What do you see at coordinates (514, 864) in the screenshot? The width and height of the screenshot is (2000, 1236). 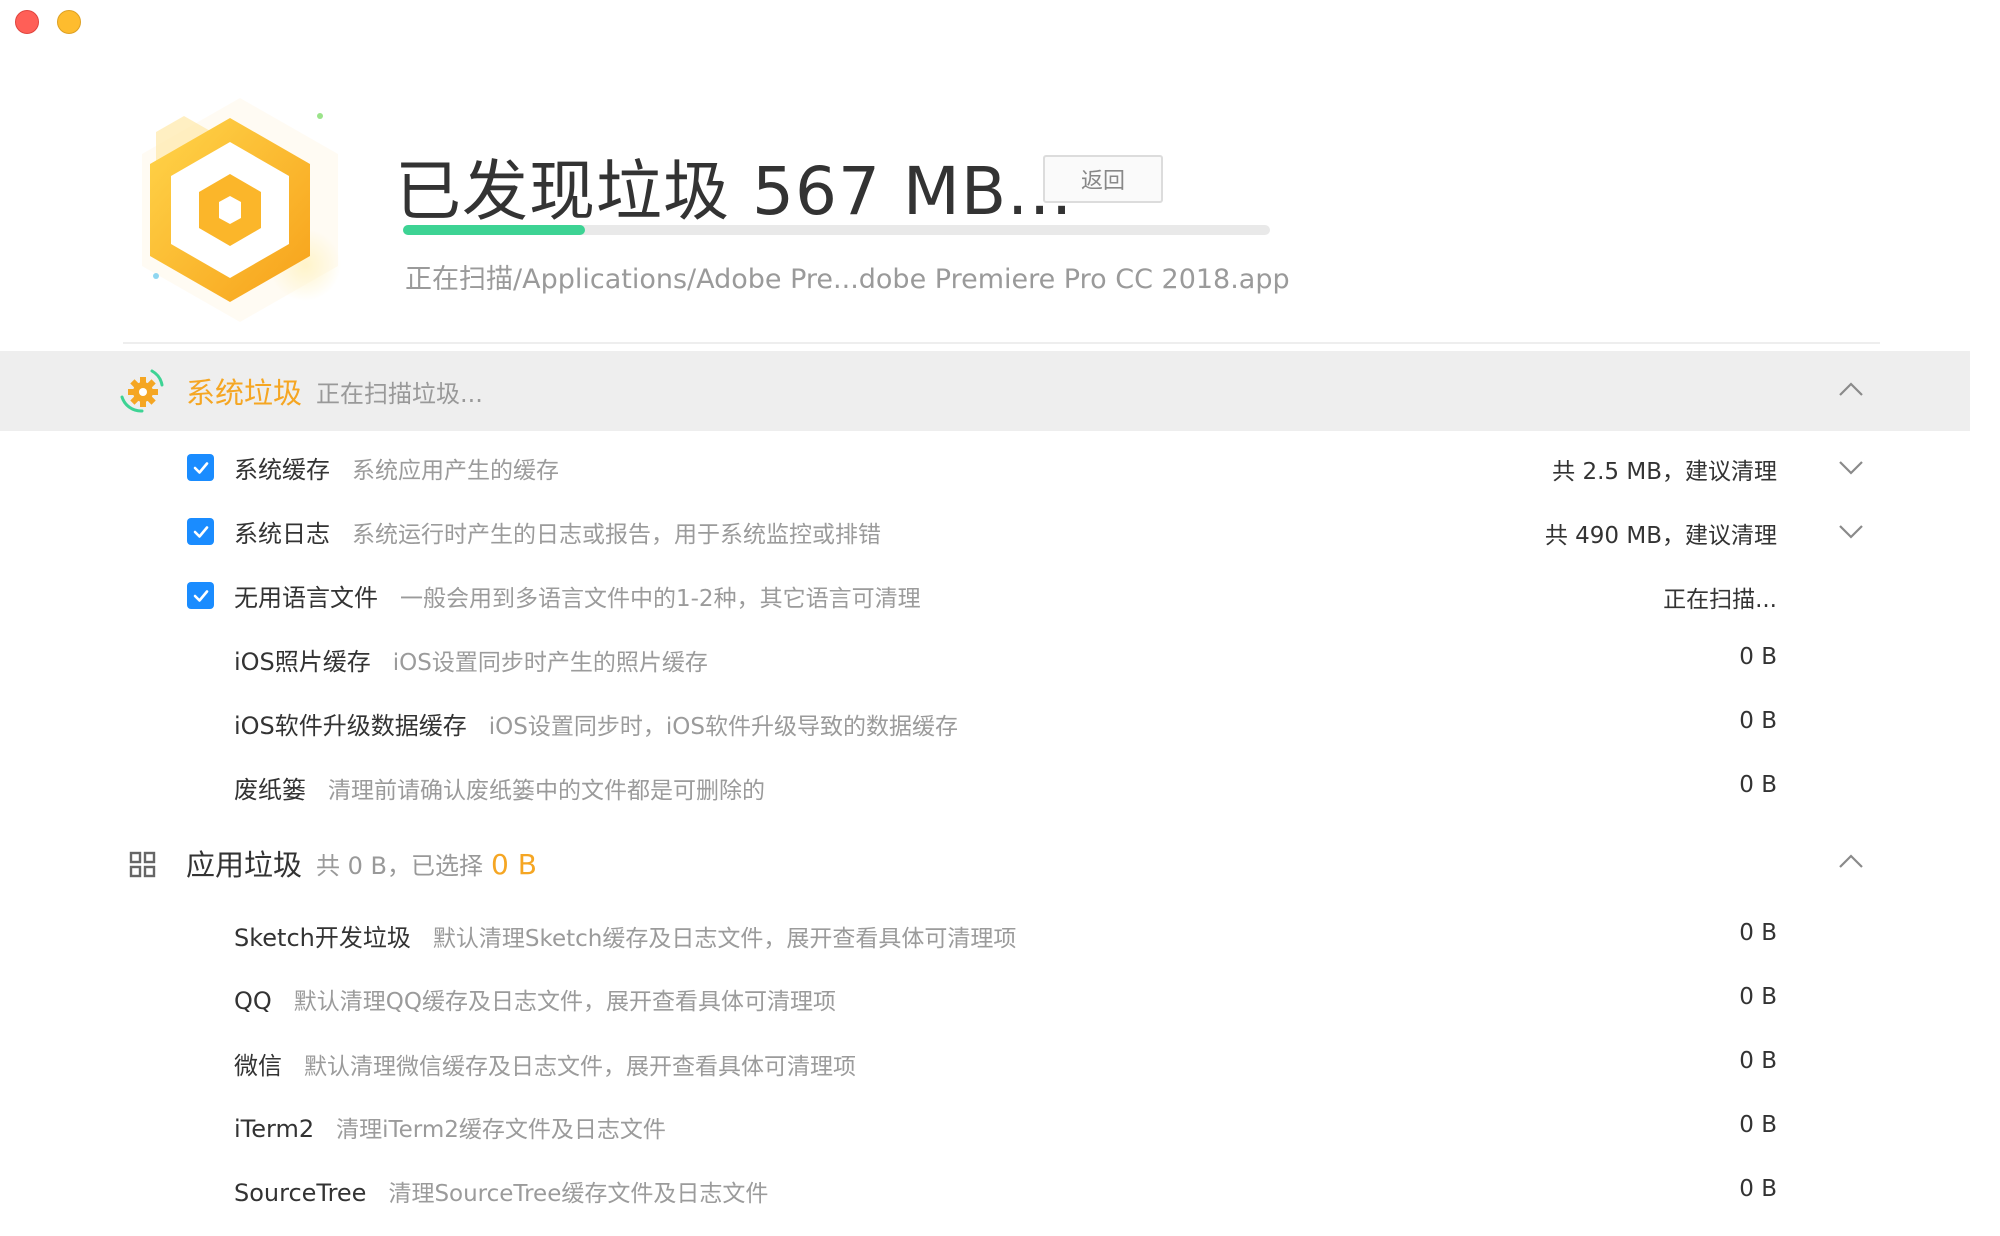 I see `app-junk-selected-size: 0 B` at bounding box center [514, 864].